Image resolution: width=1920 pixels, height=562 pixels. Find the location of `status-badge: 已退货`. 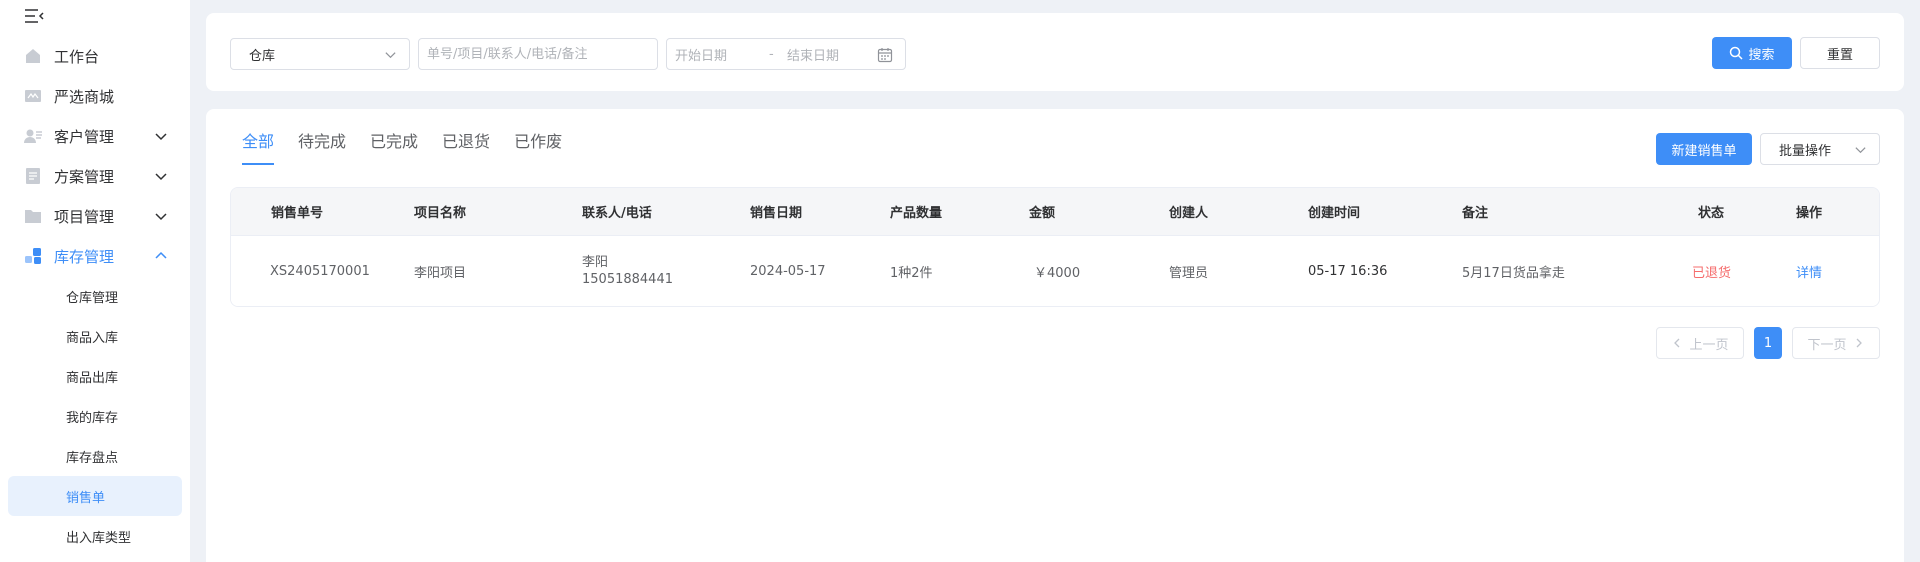

status-badge: 已退货 is located at coordinates (1712, 273).